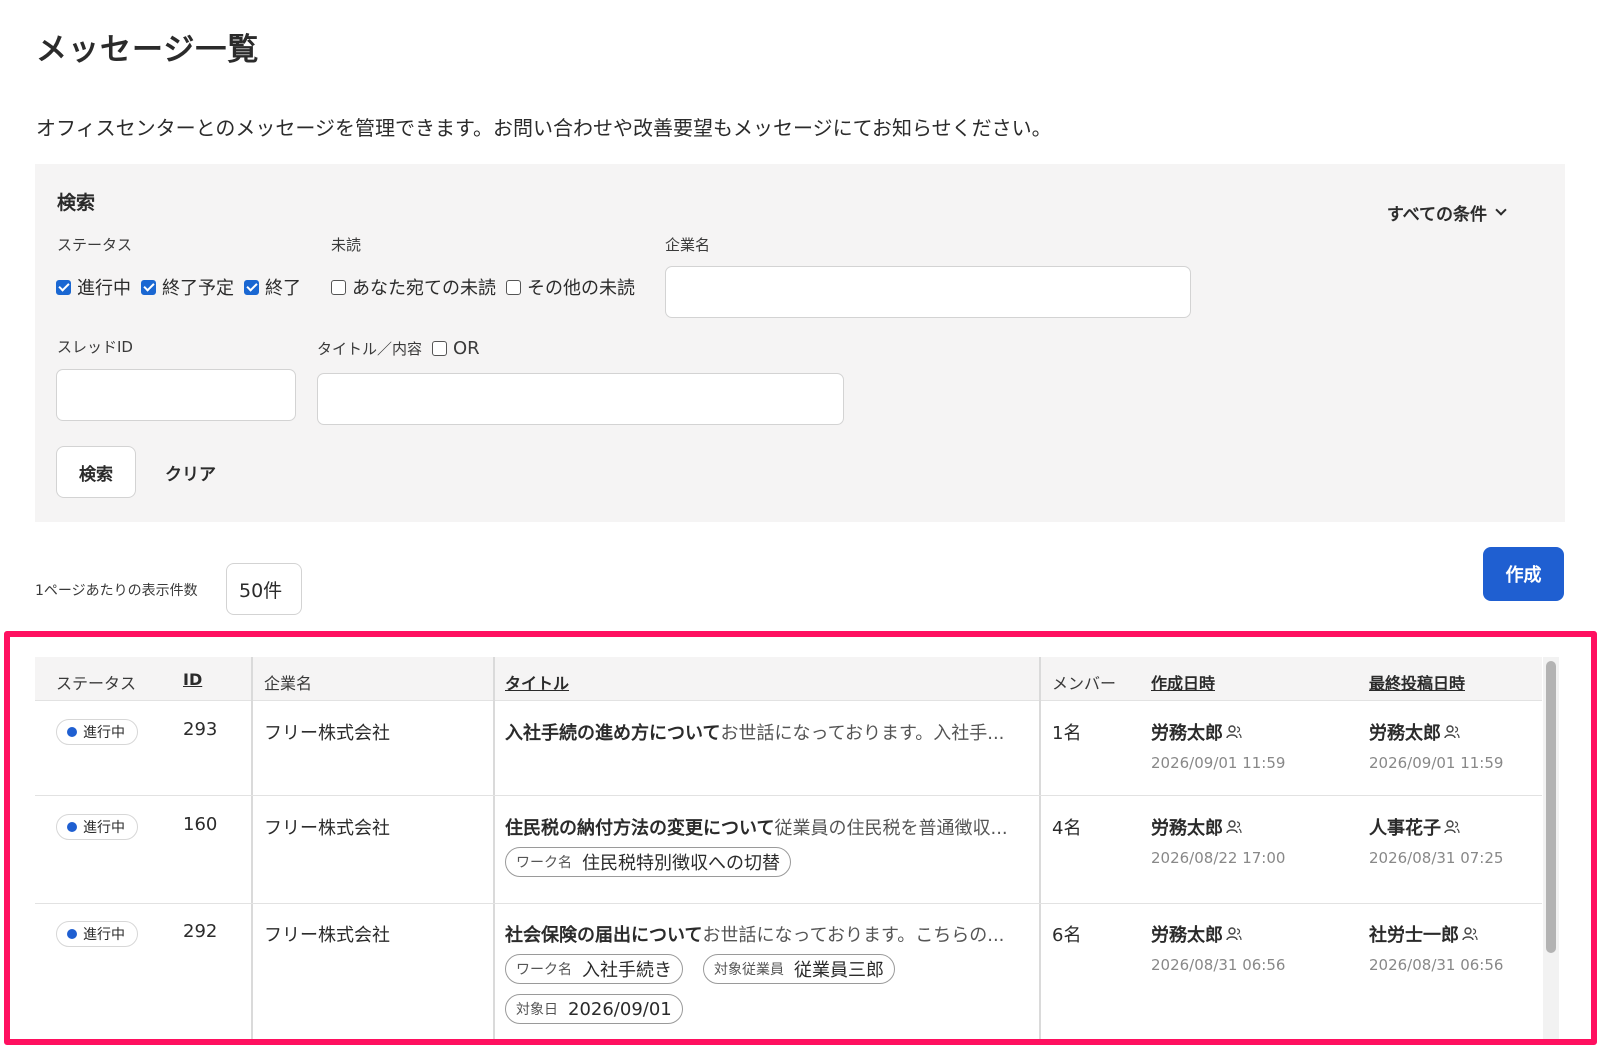 The height and width of the screenshot is (1048, 1601). Describe the element at coordinates (1436, 215) in the screenshot. I see `all-conditions-label: すべての条件` at that location.